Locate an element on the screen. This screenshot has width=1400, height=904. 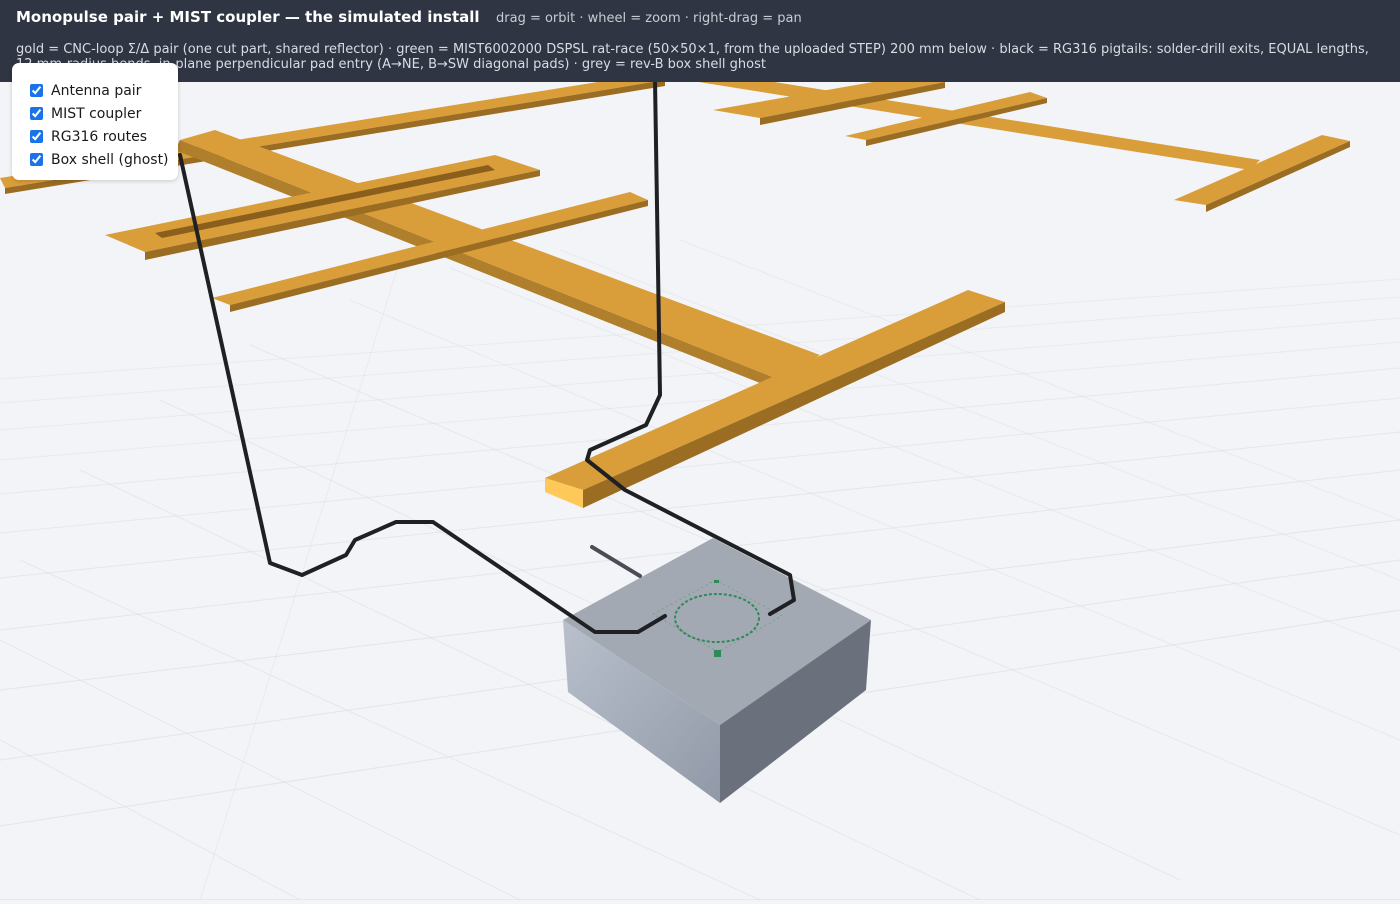
mist-coupler-checkbox is located at coordinates (36, 113).